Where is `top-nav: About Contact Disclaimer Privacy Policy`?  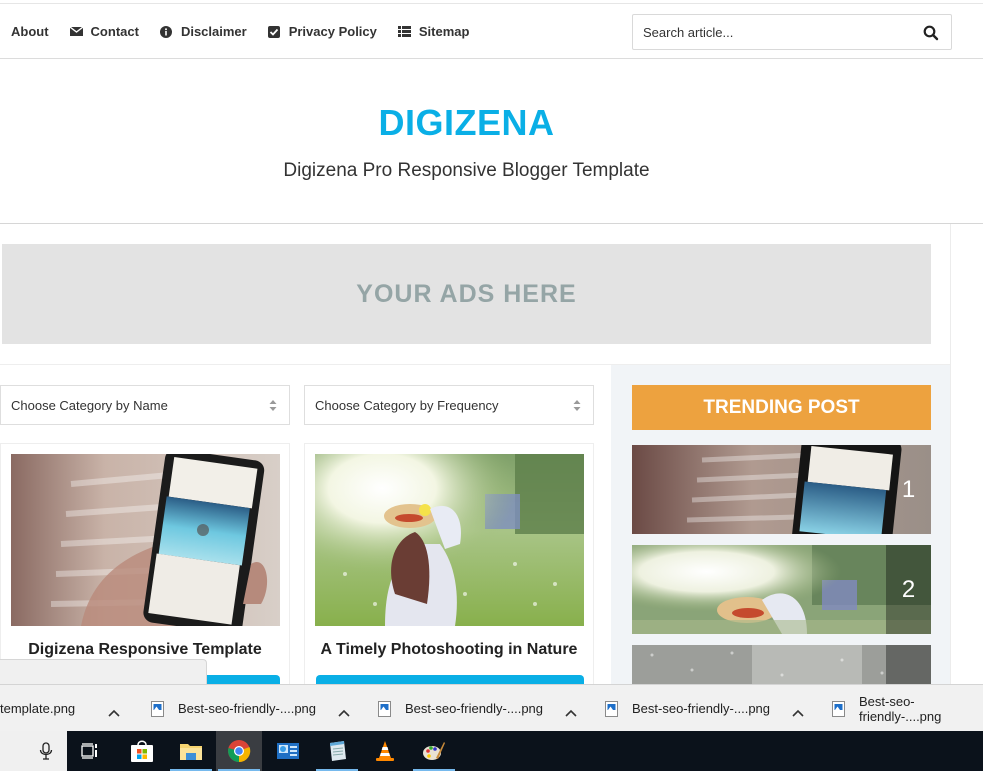
top-nav: About Contact Disclaimer Privacy Policy is located at coordinates (491, 31).